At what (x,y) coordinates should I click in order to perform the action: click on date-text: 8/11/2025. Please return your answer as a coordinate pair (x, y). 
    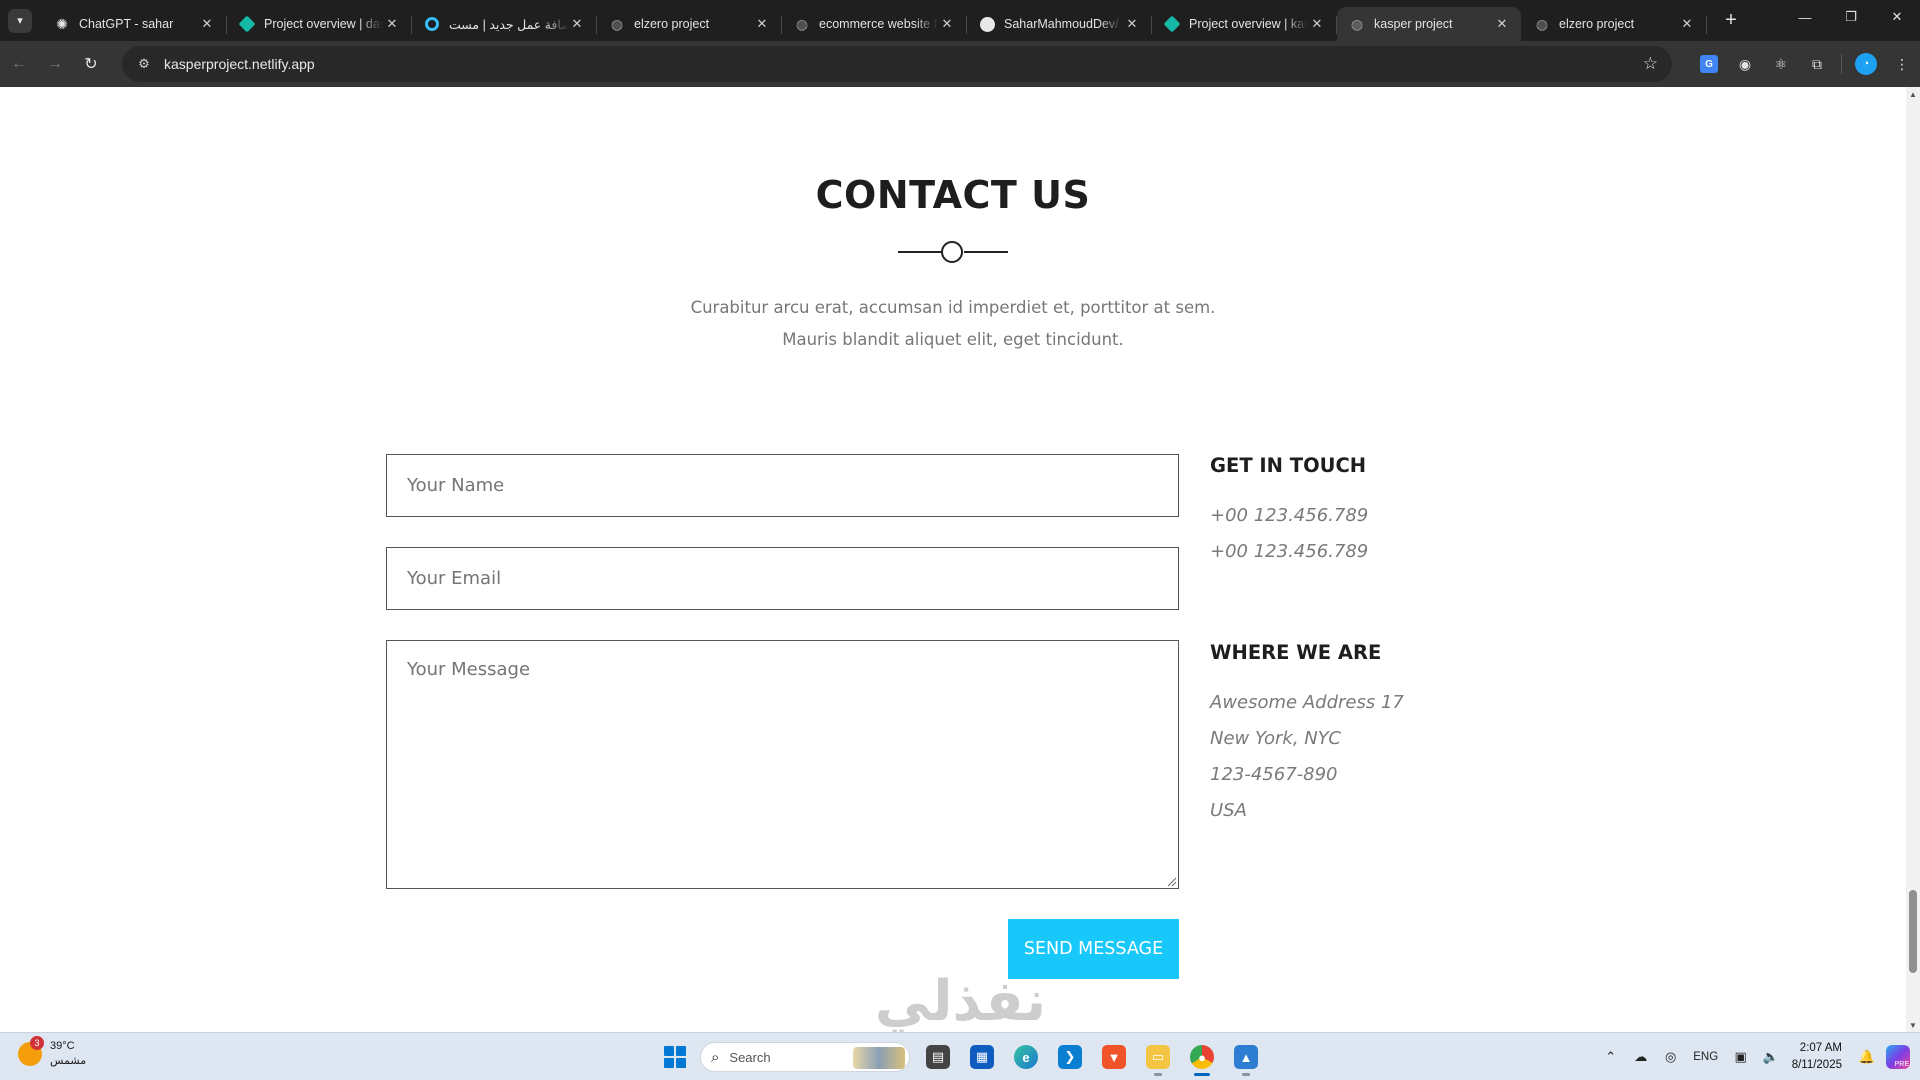
    Looking at the image, I should click on (1816, 1065).